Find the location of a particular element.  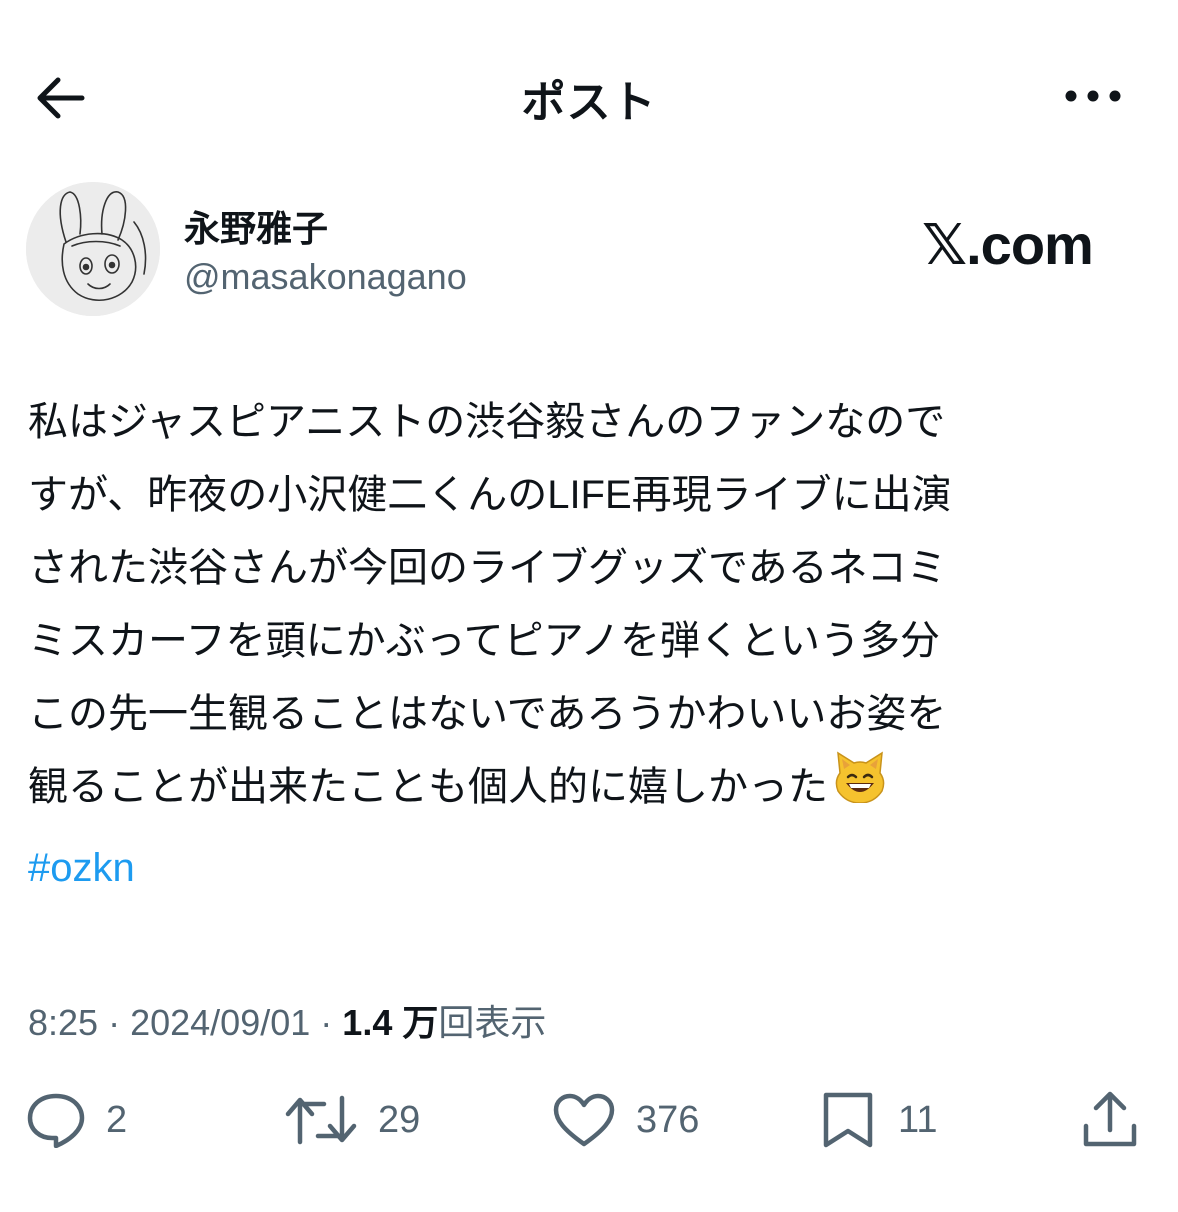

reply-button: 2 is located at coordinates (76, 1120).